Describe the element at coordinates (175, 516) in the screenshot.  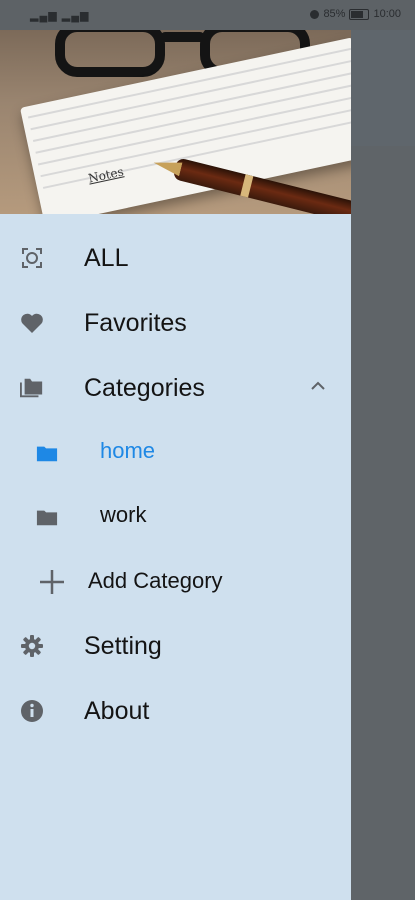
I see `category-item-work: work` at that location.